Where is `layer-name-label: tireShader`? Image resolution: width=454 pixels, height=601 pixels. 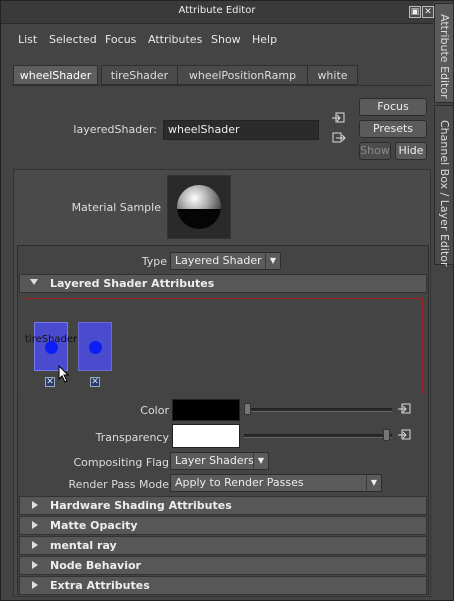 layer-name-label: tireShader is located at coordinates (51, 339).